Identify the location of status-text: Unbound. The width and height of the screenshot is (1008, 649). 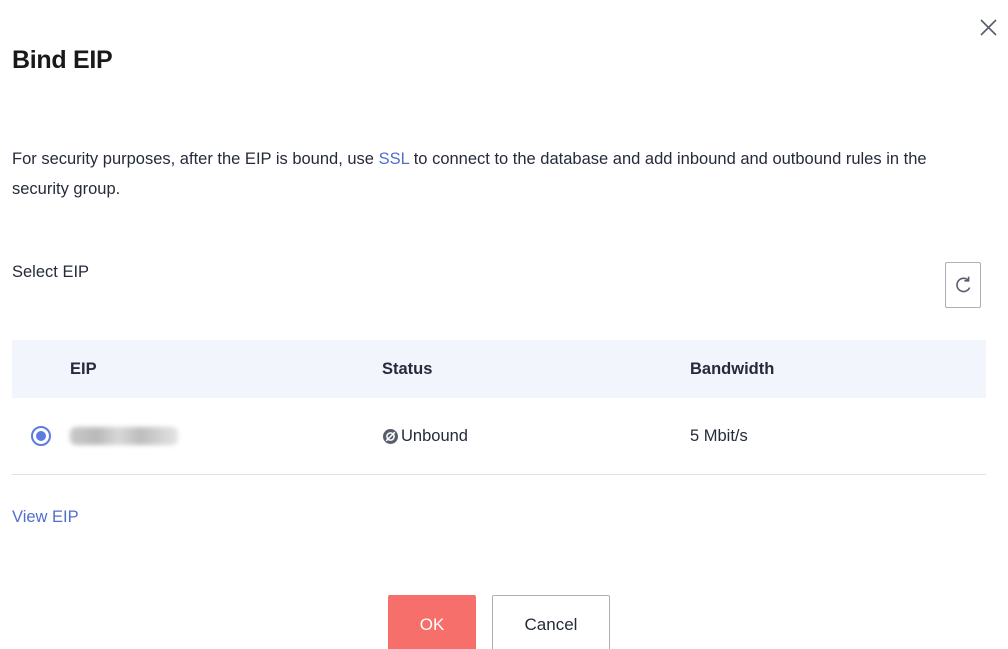
(434, 435).